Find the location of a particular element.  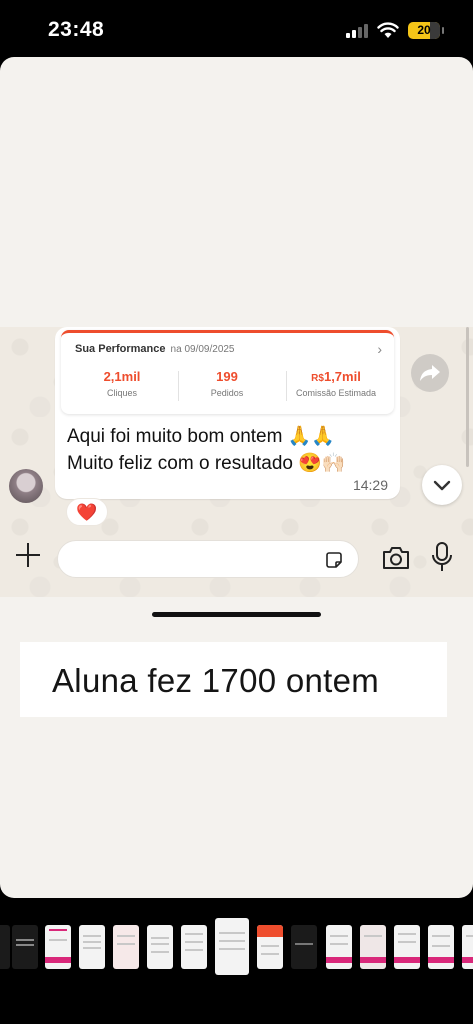

forward-button is located at coordinates (430, 373).